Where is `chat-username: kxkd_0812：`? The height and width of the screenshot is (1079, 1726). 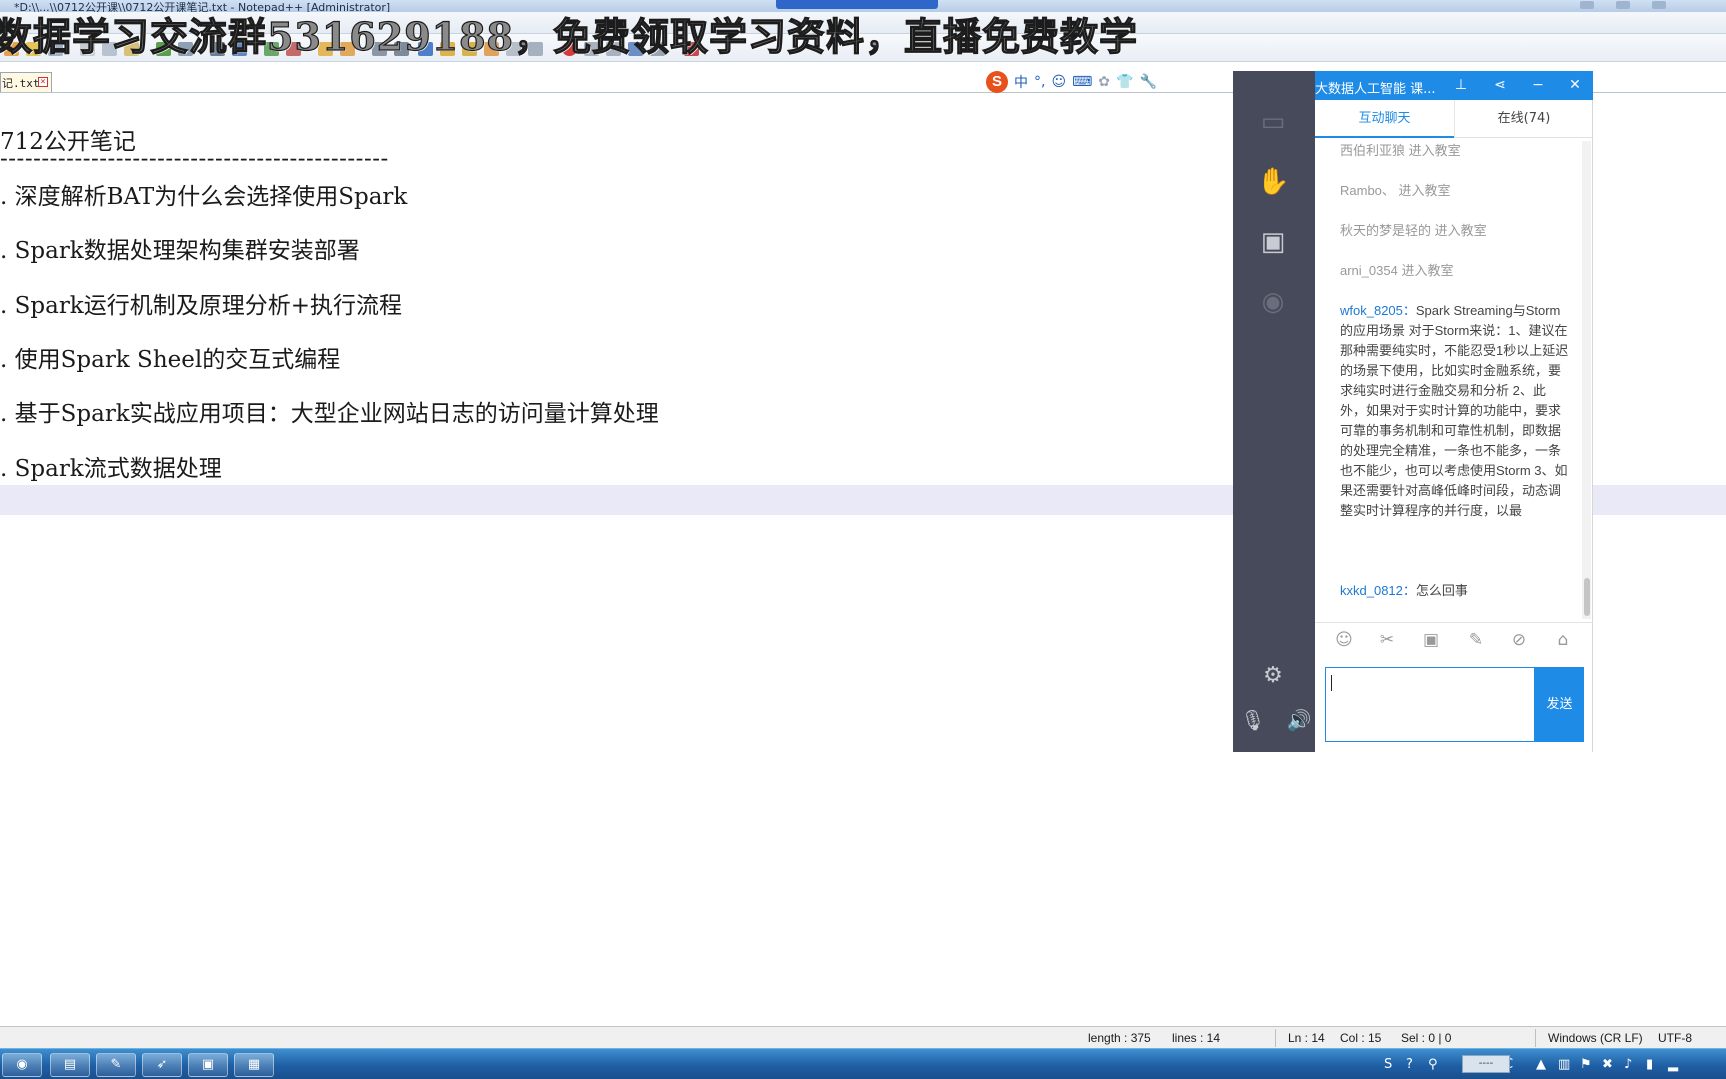
chat-username: kxkd_0812： is located at coordinates (1378, 590).